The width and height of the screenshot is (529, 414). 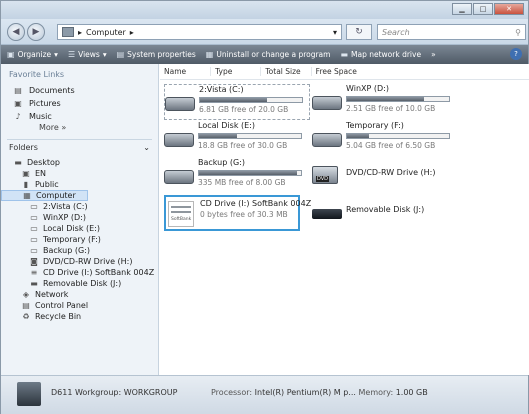 I want to click on minimize-button: ▁, so click(x=462, y=9).